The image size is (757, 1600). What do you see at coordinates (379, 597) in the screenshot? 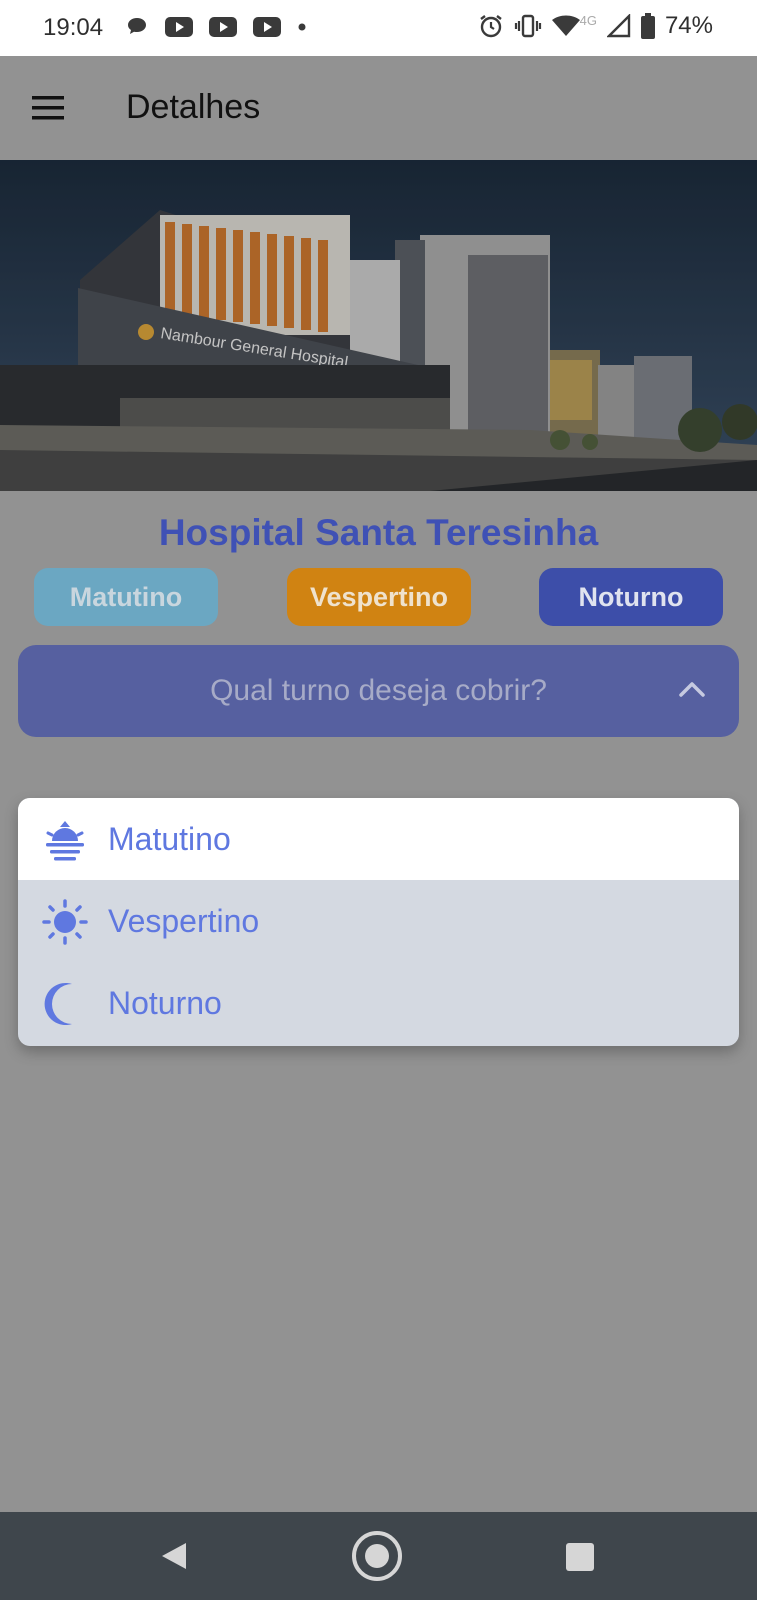
I see `vespertino-button: Vespertino` at bounding box center [379, 597].